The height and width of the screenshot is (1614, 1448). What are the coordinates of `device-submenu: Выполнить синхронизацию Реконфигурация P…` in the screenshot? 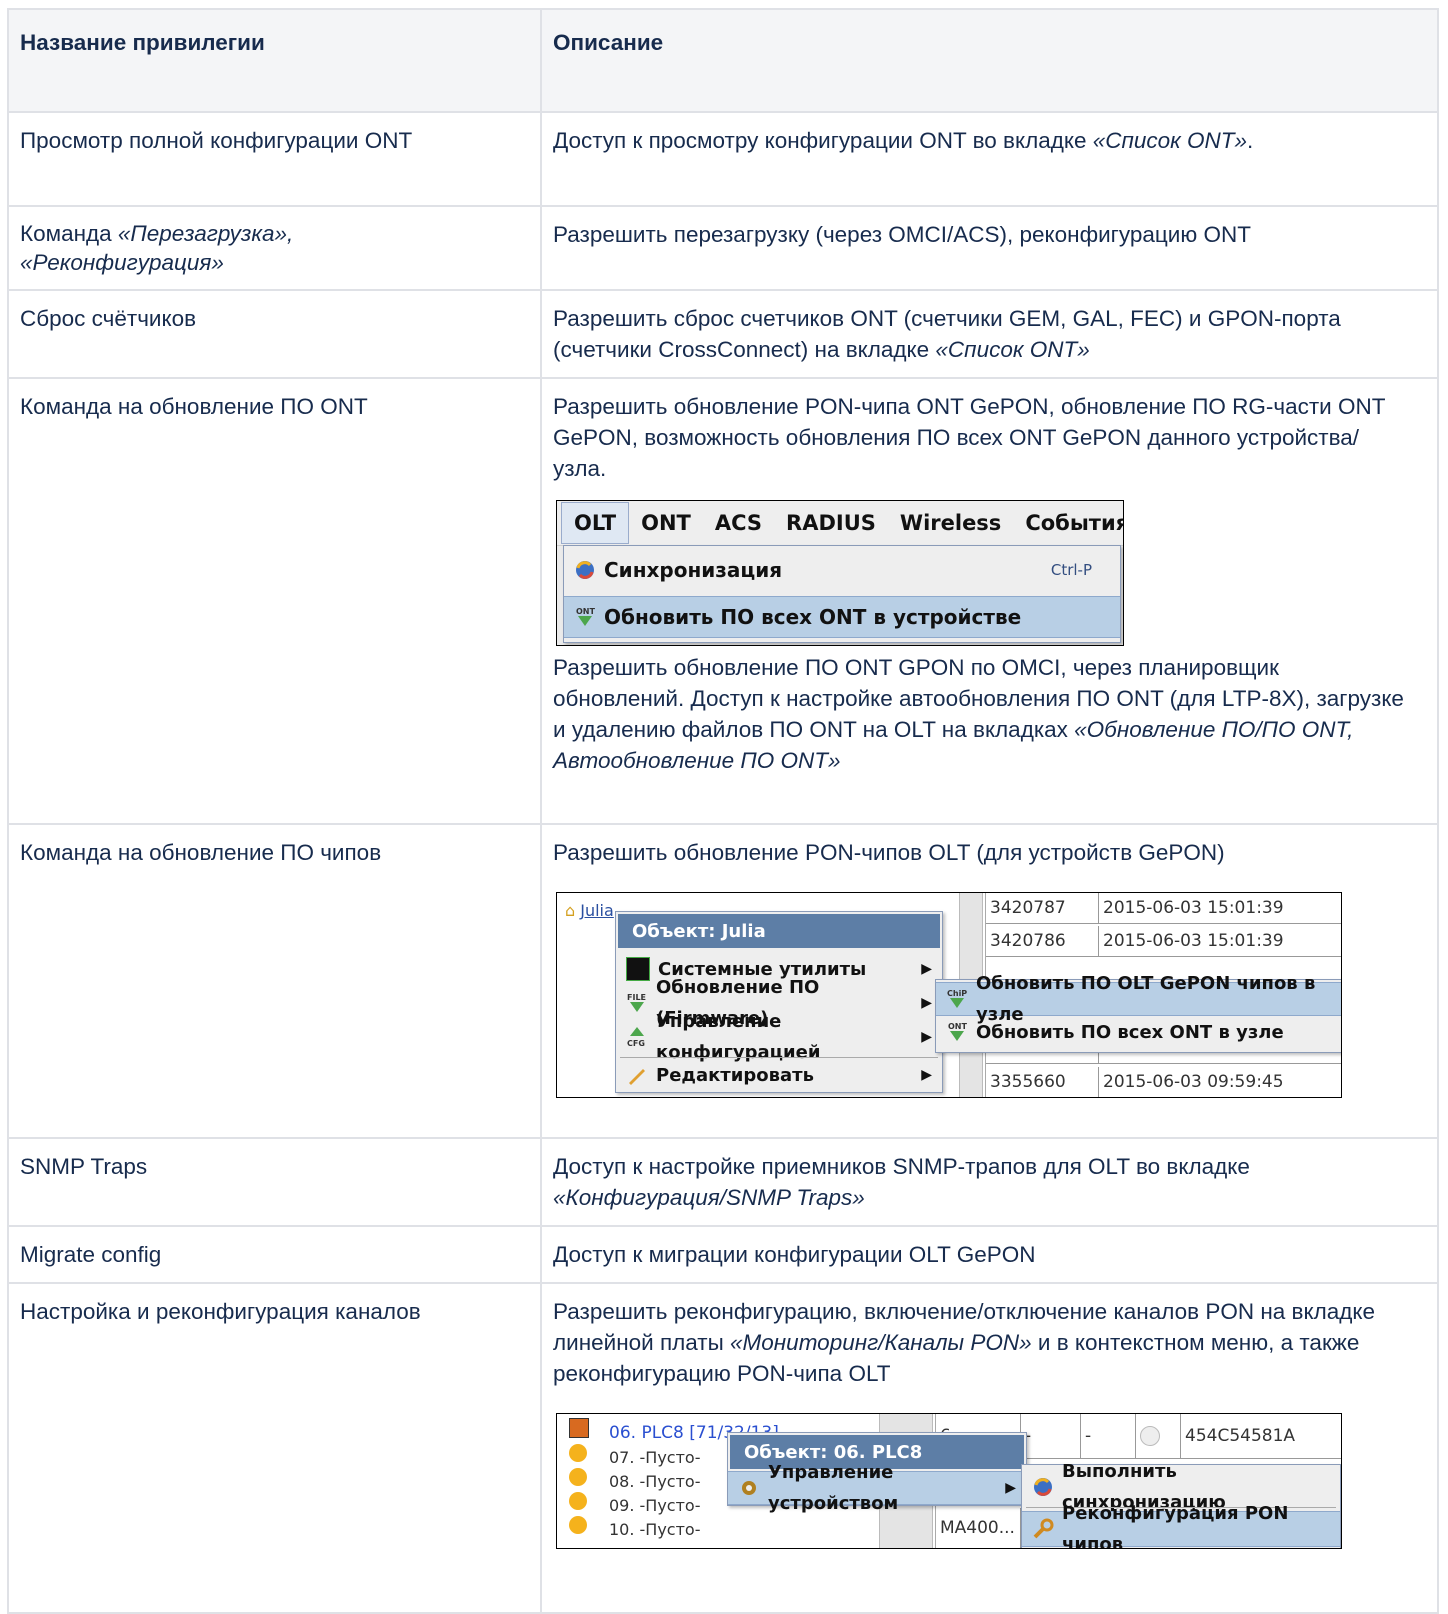 It's located at (1181, 1504).